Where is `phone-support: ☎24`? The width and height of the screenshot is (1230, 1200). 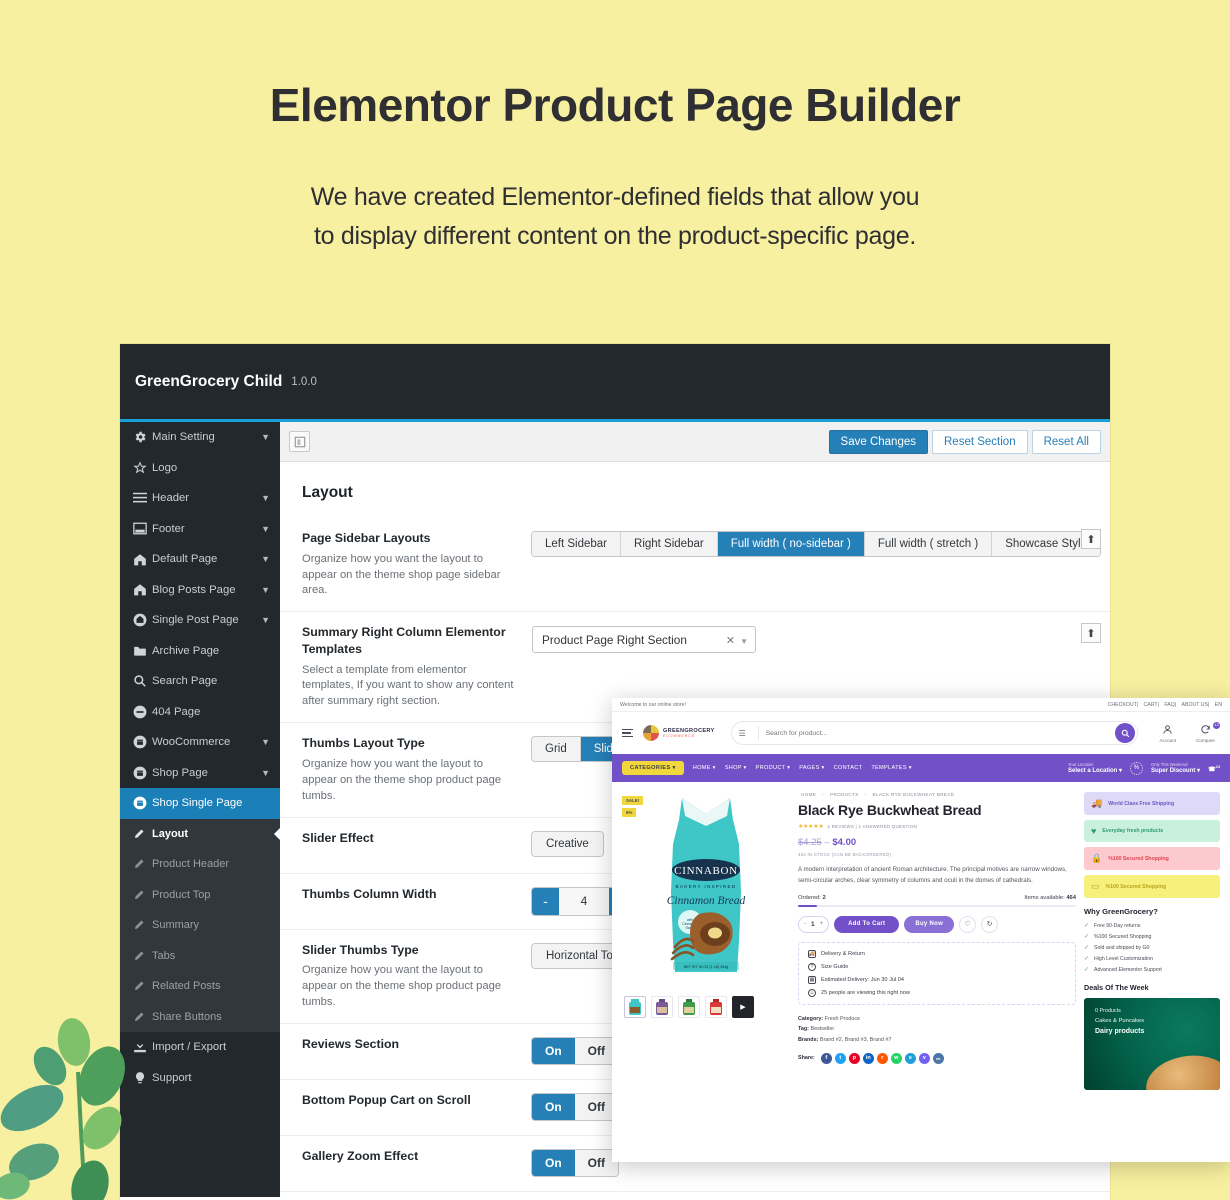 phone-support: ☎24 is located at coordinates (1214, 768).